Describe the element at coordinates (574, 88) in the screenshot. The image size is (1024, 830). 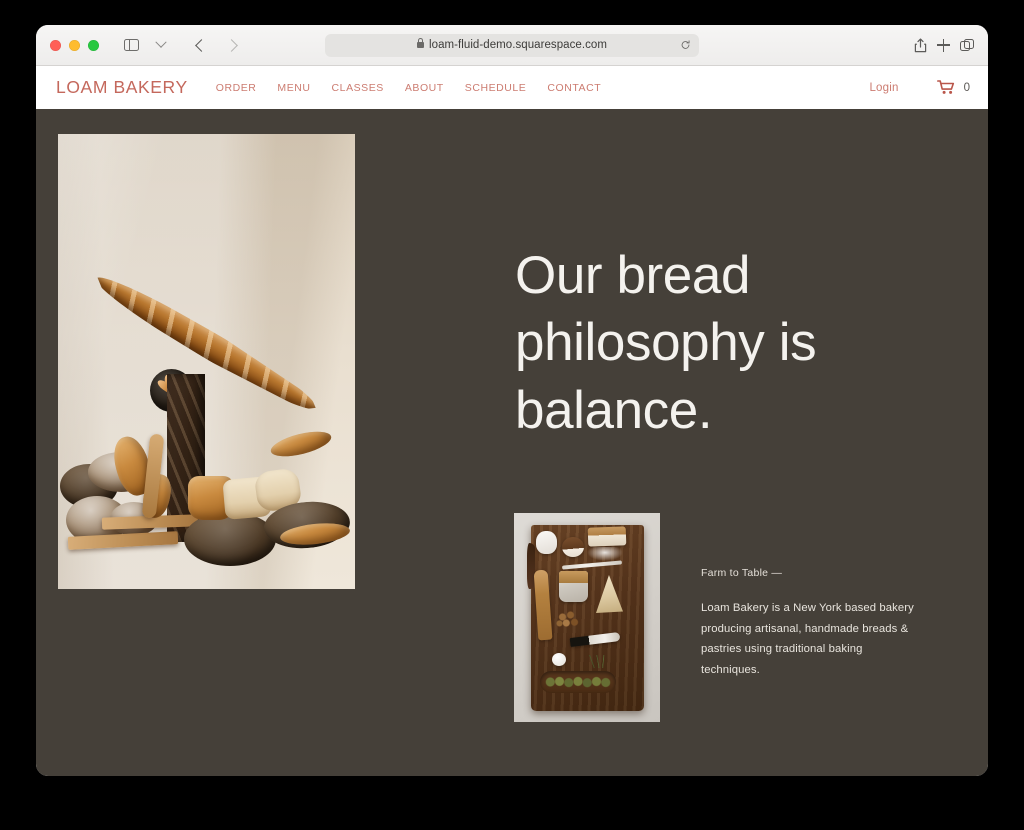
I see `nav-item-contact: CONTACT` at that location.